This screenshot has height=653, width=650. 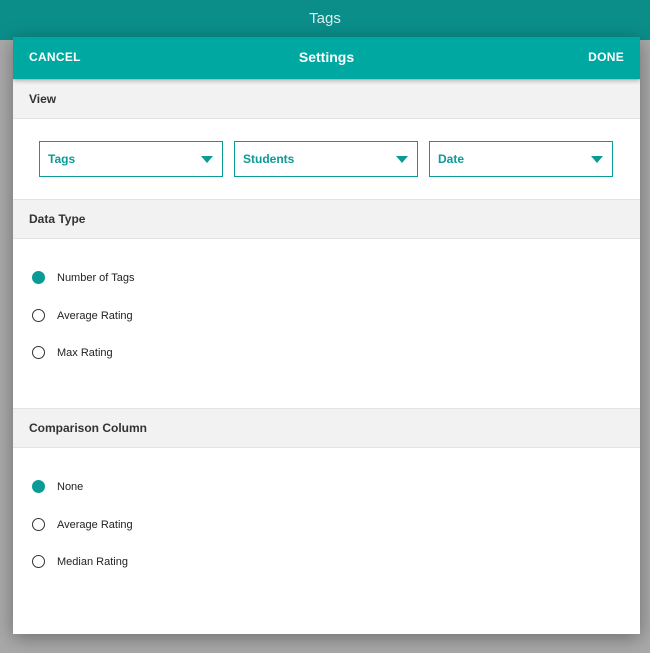 What do you see at coordinates (326, 219) in the screenshot?
I see `data-type-section-header: Data Type` at bounding box center [326, 219].